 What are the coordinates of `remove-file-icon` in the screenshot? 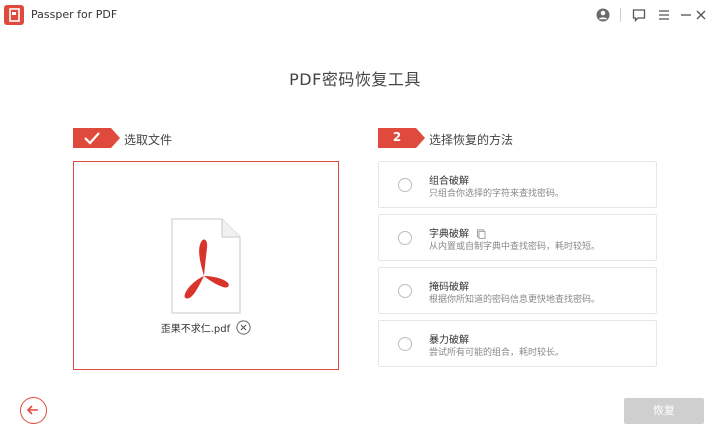 It's located at (243, 327).